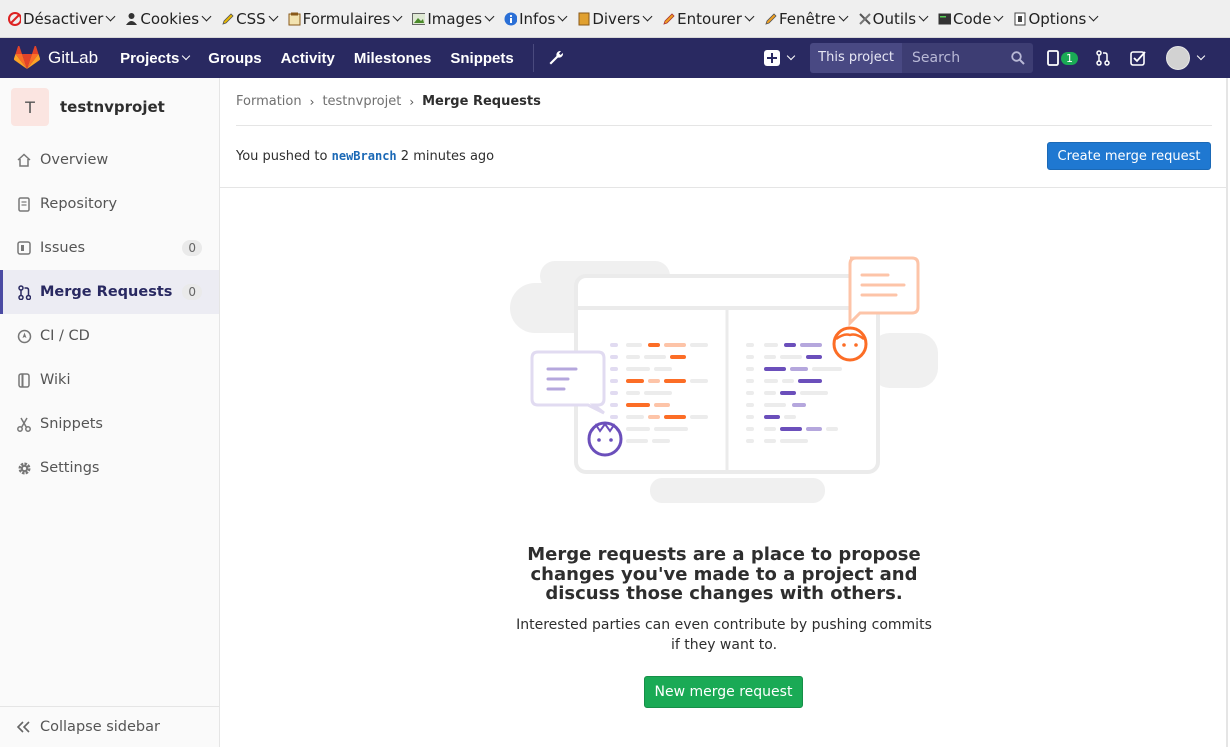  I want to click on push-notice: You pushed to newBranch 2 minutes ago, so click(365, 156).